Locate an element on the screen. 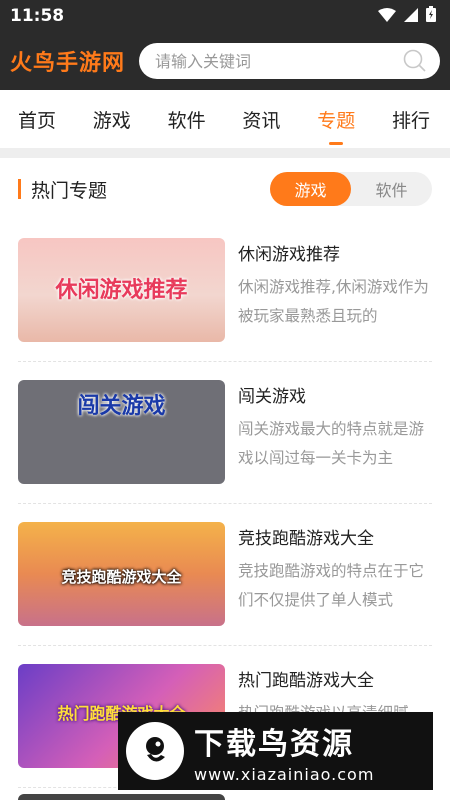  section-header: 热门专题 游戏 软件 is located at coordinates (225, 189).